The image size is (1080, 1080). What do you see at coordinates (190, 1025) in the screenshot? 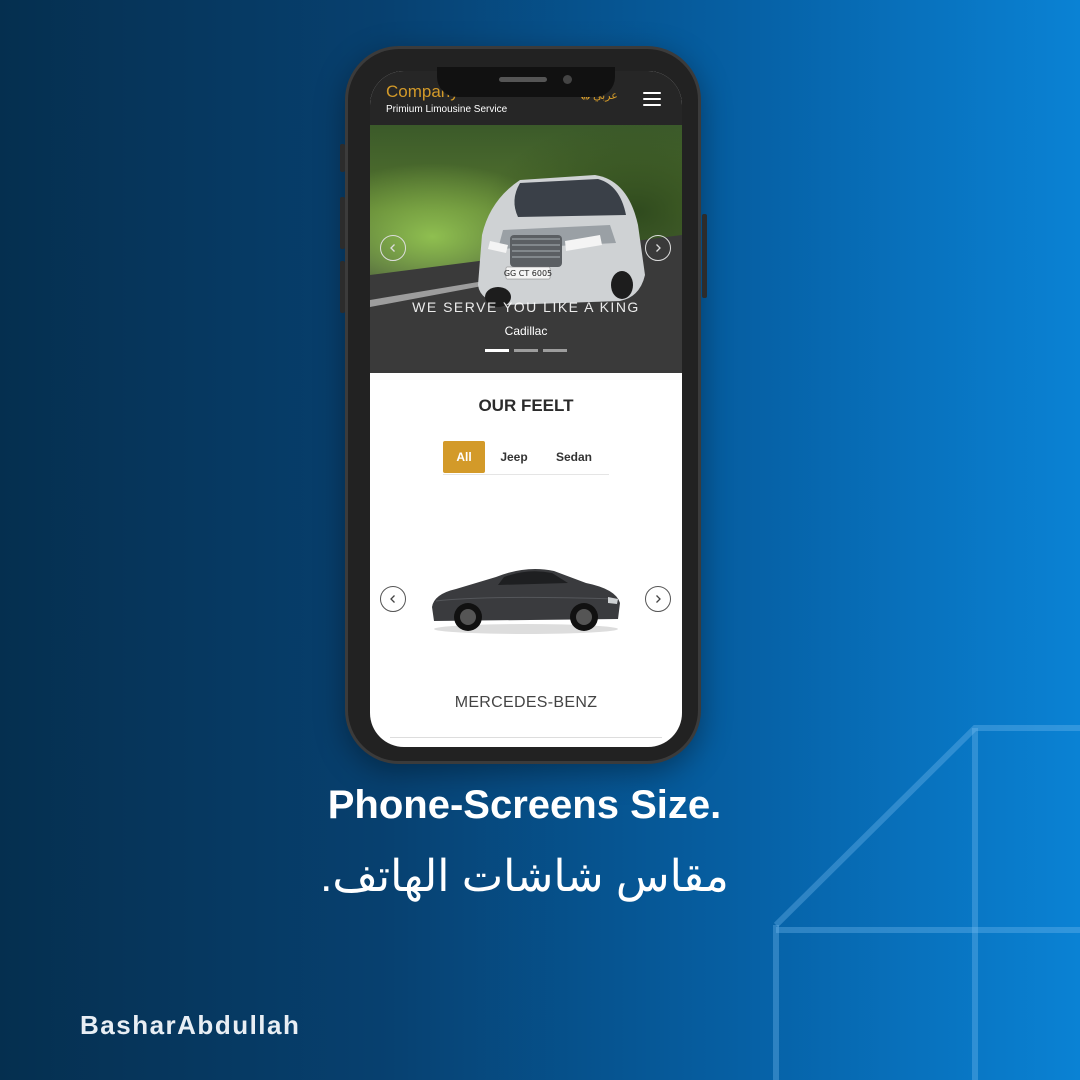
I see `brand-signature: BasharAbdullah` at bounding box center [190, 1025].